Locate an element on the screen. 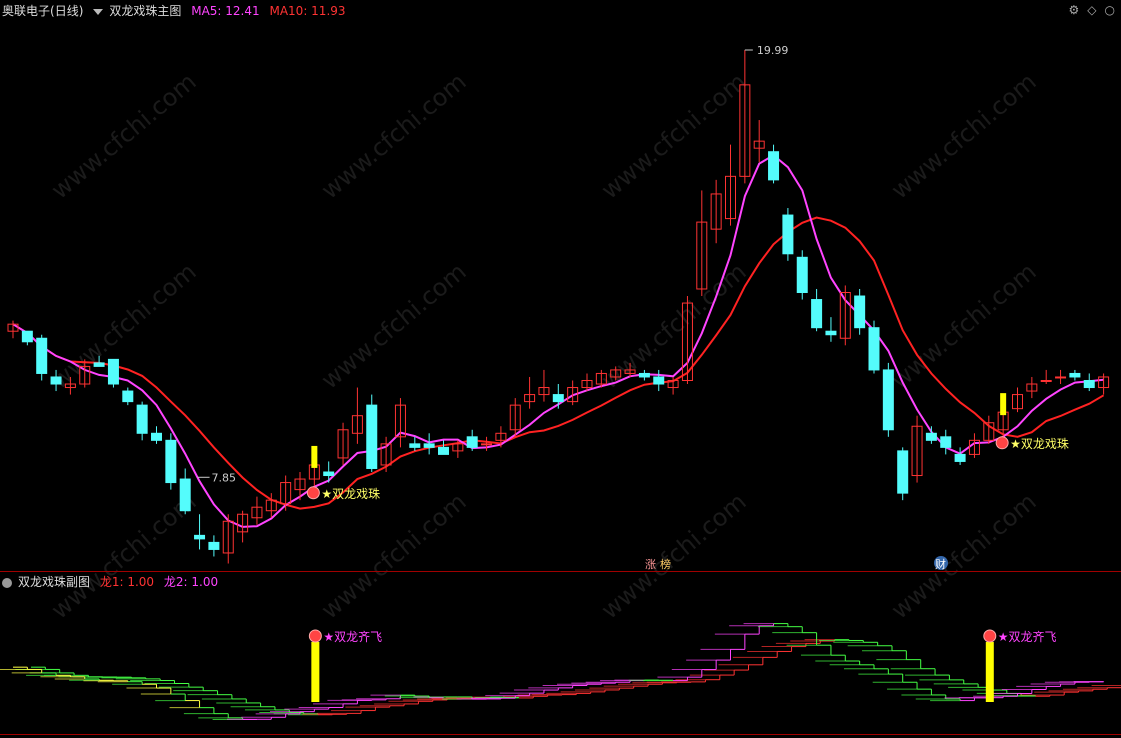  ma5-value: MA5: 12.41 is located at coordinates (225, 11).